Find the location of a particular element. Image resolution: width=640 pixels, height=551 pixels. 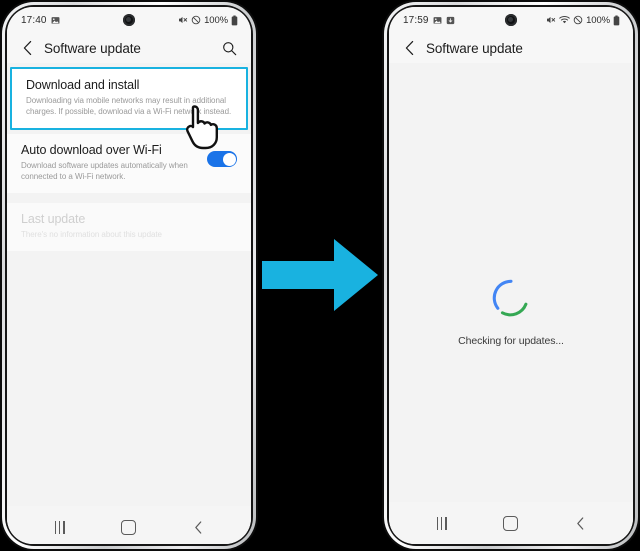

status-bar-left-group: 17:59 is located at coordinates (429, 20).